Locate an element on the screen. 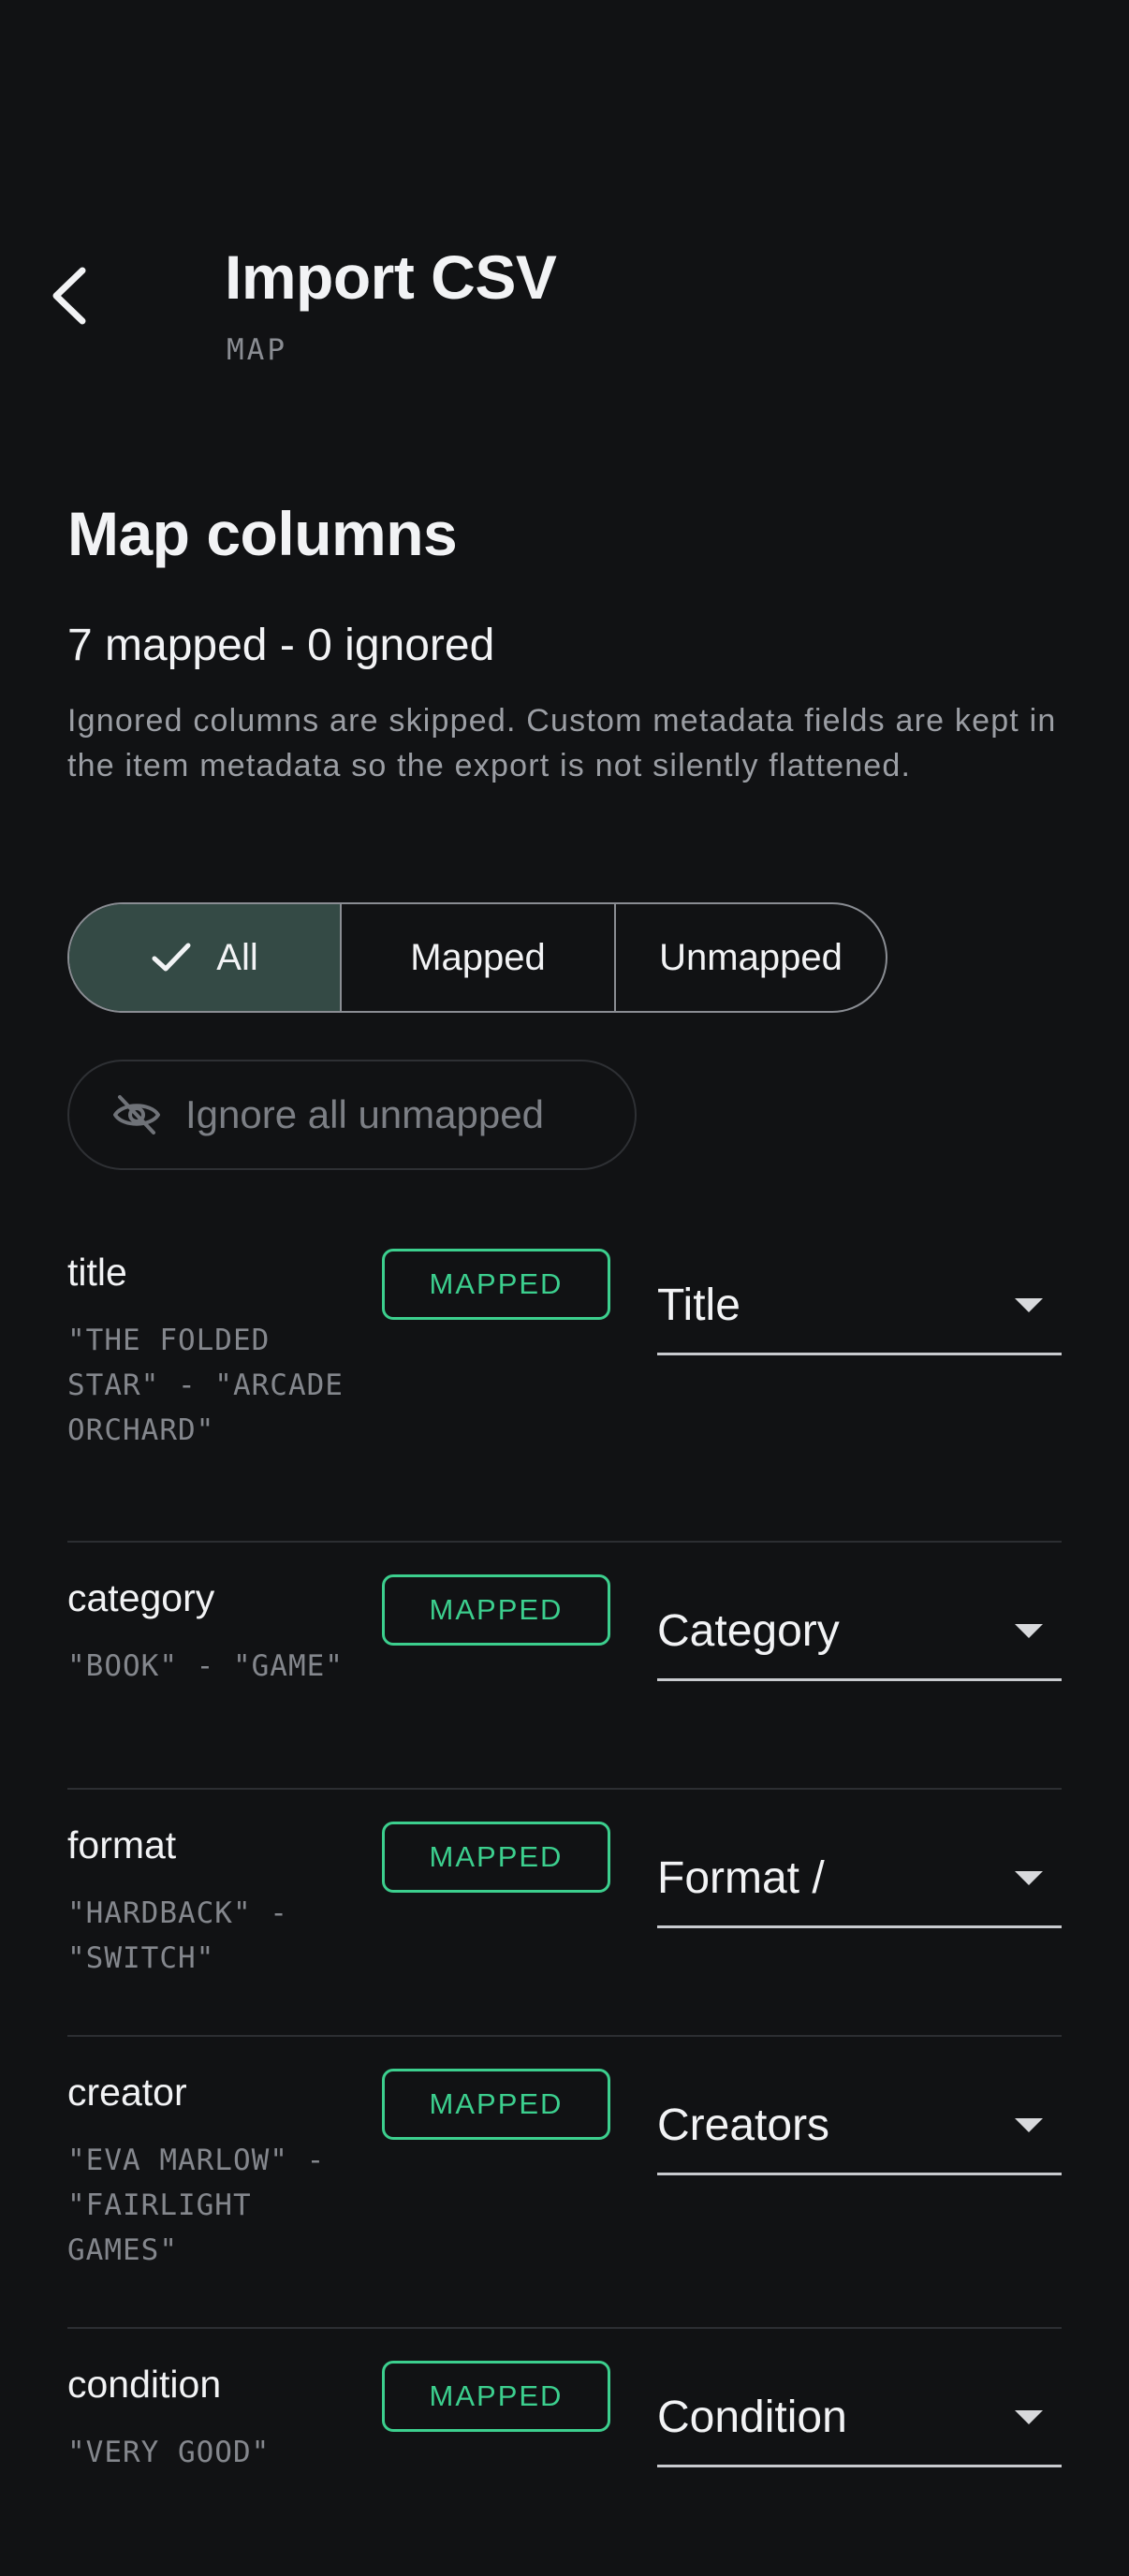  field-select-value: Creators is located at coordinates (744, 2125).